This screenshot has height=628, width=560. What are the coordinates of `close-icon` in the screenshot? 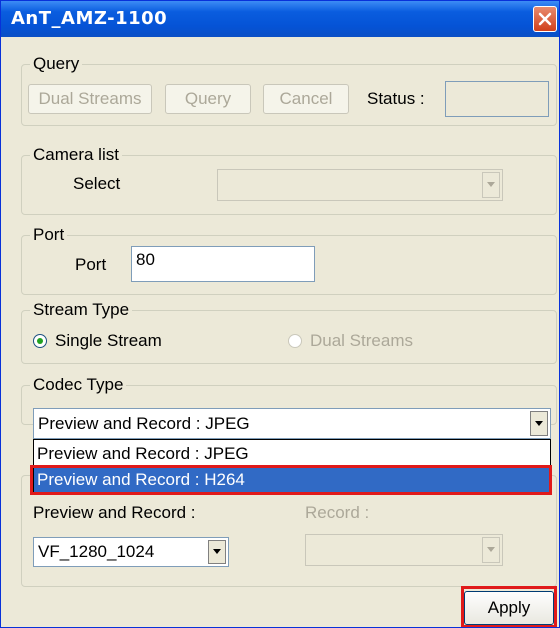 It's located at (545, 19).